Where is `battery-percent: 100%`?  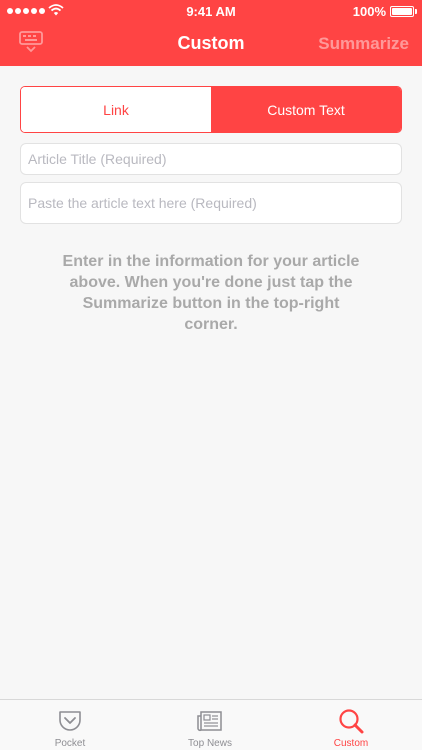 battery-percent: 100% is located at coordinates (369, 11).